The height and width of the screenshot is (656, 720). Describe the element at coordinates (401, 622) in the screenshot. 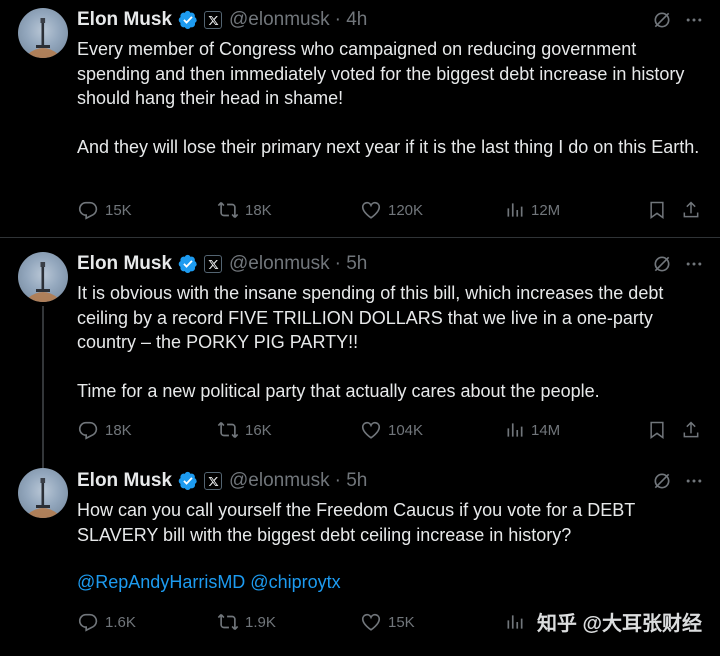

I see `like-count: 15K` at that location.